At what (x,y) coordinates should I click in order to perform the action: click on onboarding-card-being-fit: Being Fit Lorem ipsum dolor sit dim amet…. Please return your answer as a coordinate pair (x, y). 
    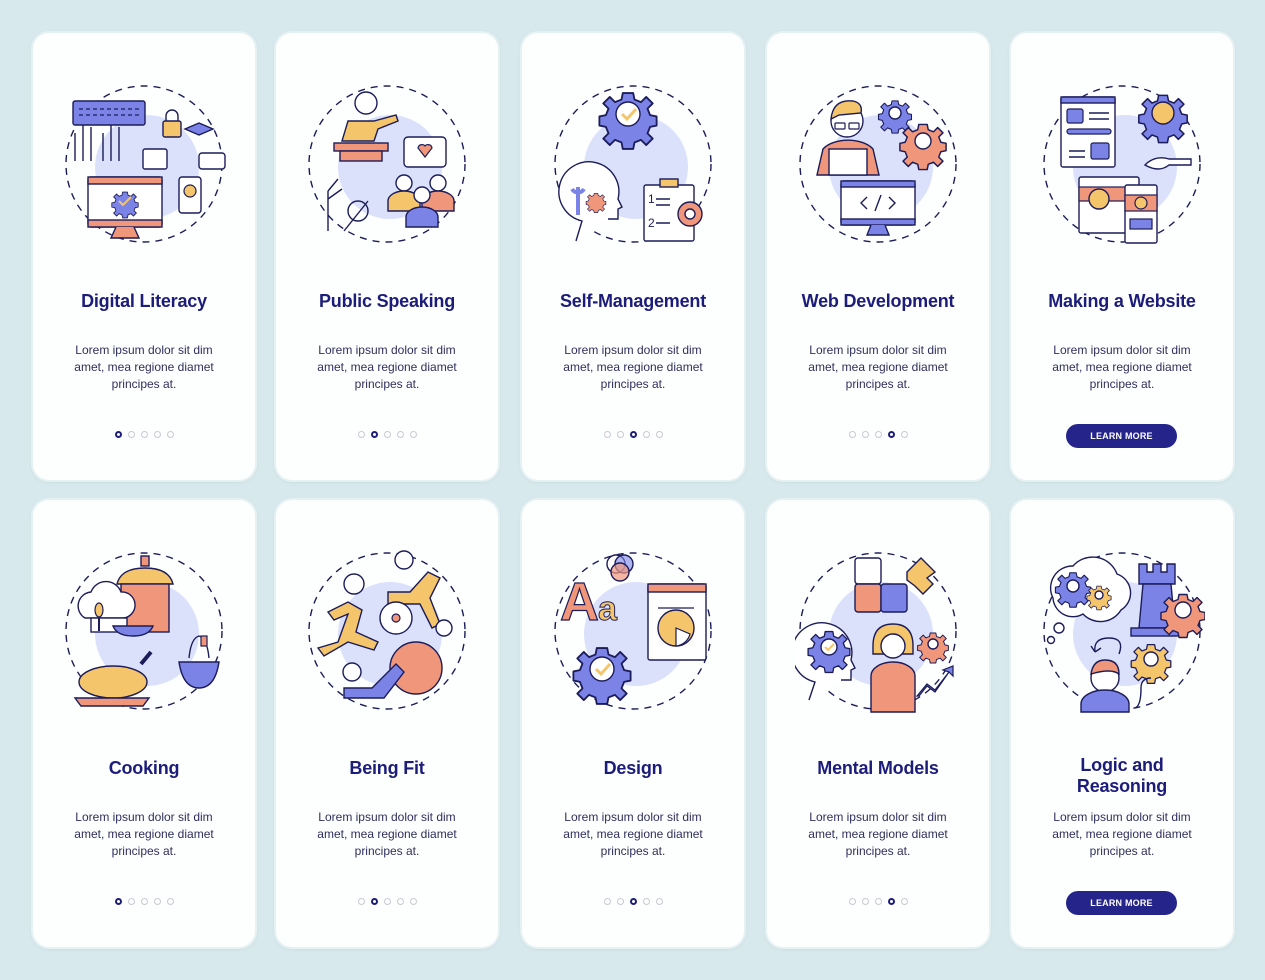
    Looking at the image, I should click on (387, 723).